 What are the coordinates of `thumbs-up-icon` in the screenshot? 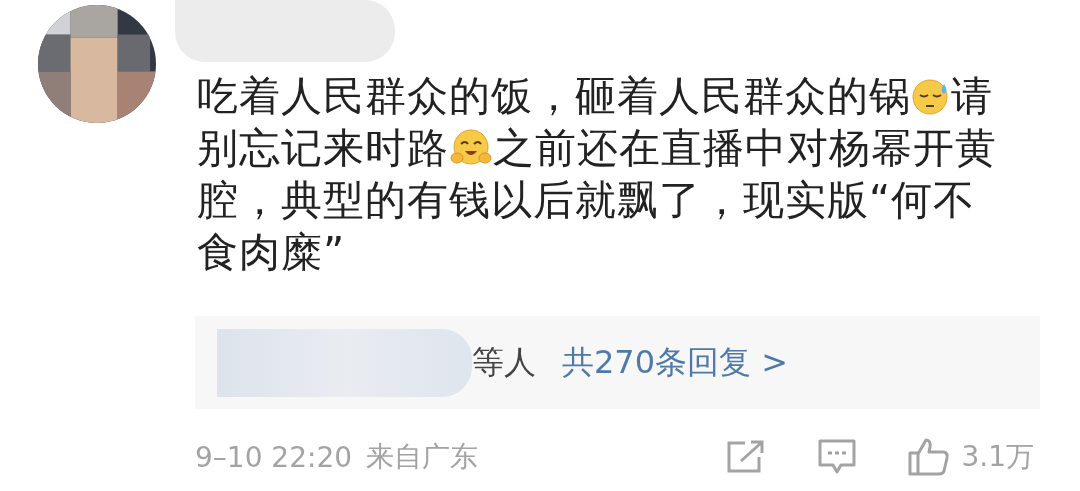 It's located at (929, 457).